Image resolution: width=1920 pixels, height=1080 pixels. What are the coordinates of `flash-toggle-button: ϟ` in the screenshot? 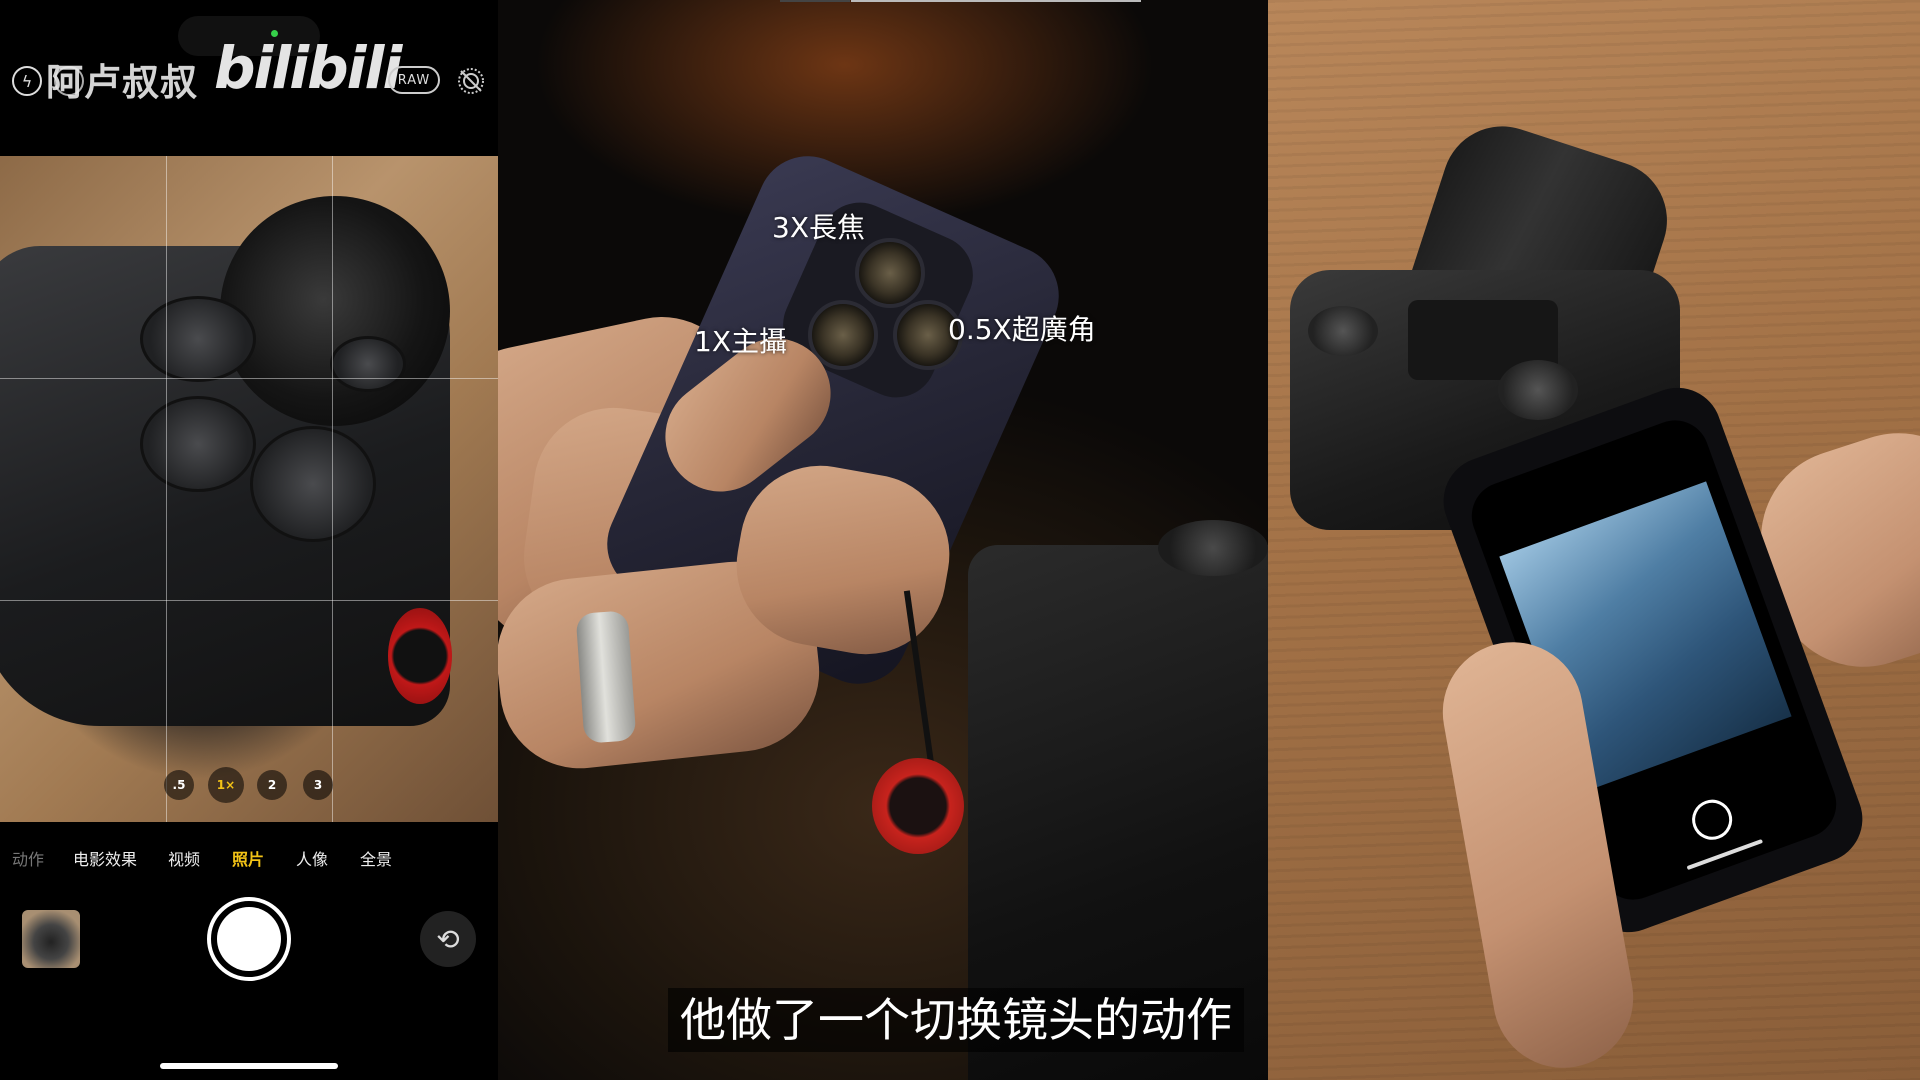 It's located at (27, 81).